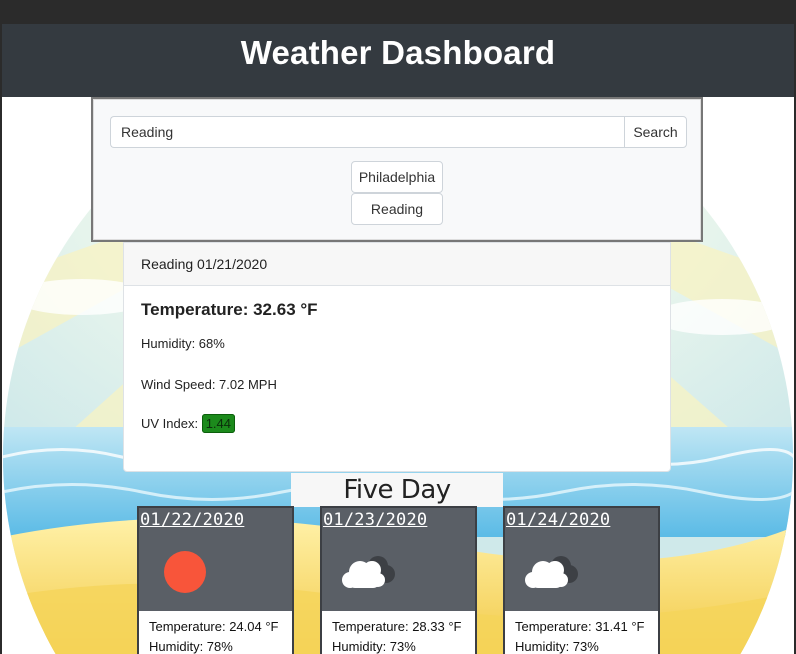 The width and height of the screenshot is (796, 654). What do you see at coordinates (397, 209) in the screenshot?
I see `history-button-reading: Reading` at bounding box center [397, 209].